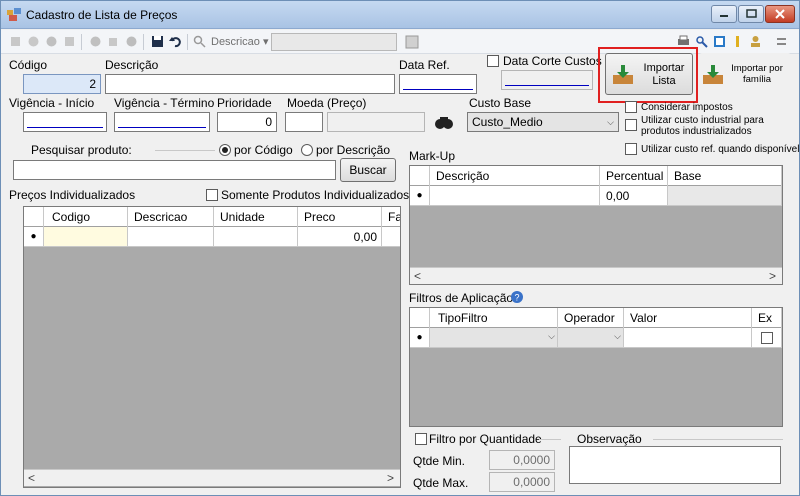  Describe the element at coordinates (174, 170) in the screenshot. I see `pesquisar-input` at that location.